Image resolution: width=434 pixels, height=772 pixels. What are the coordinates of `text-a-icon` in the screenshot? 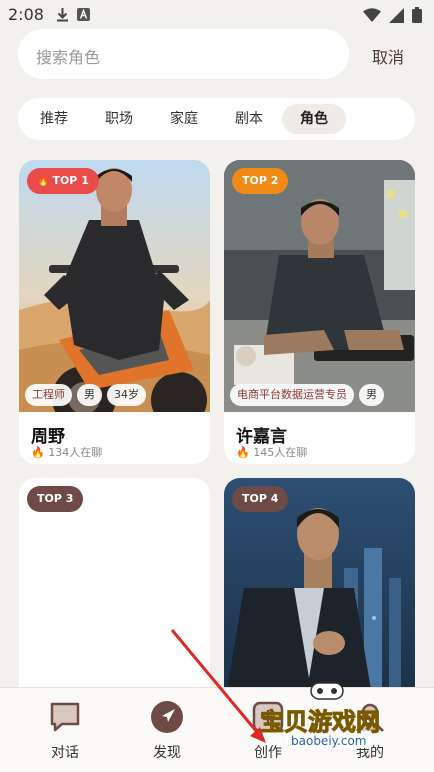 It's located at (83, 14).